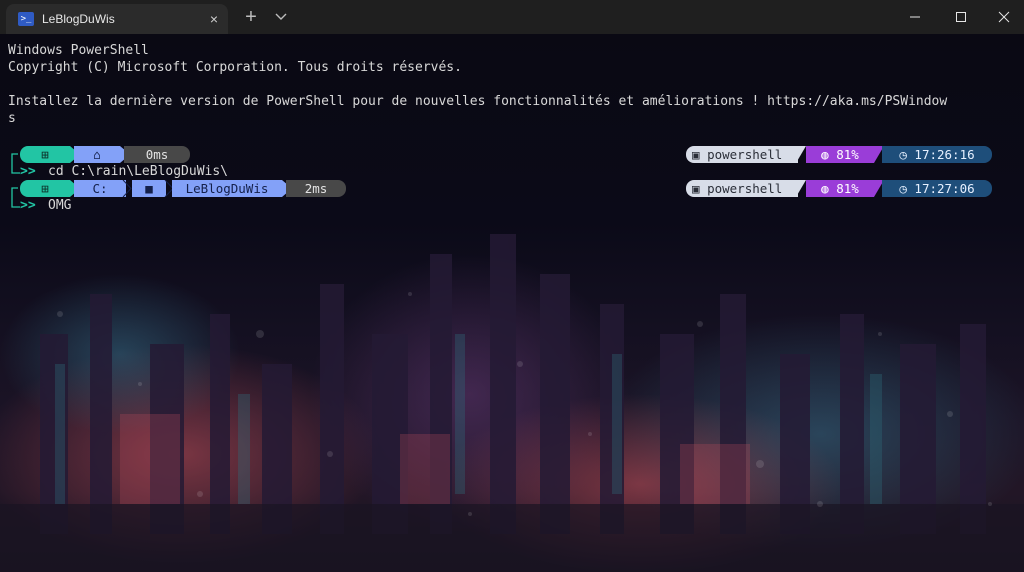  Describe the element at coordinates (78, 50) in the screenshot. I see `banner-line: Windows PowerShell` at that location.